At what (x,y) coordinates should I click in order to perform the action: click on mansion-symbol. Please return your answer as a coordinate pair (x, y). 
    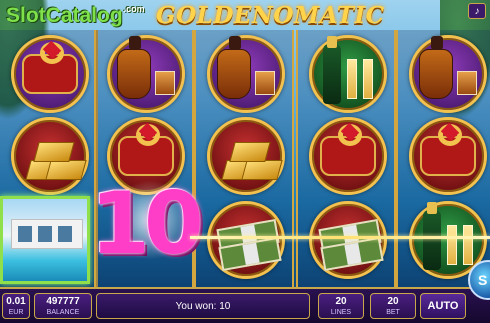
    Looking at the image, I should click on (45, 240).